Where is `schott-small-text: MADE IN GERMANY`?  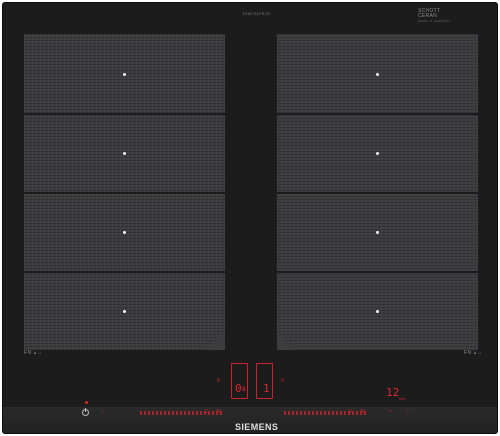 schott-small-text: MADE IN GERMANY is located at coordinates (434, 21).